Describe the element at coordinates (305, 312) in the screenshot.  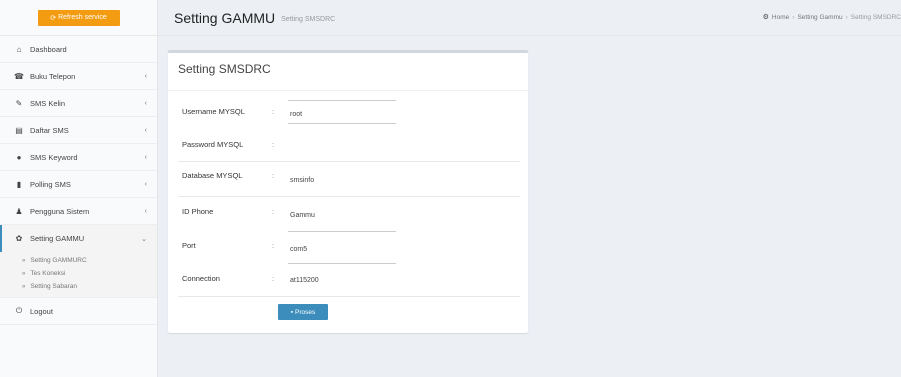
I see `proses-label: Proses` at that location.